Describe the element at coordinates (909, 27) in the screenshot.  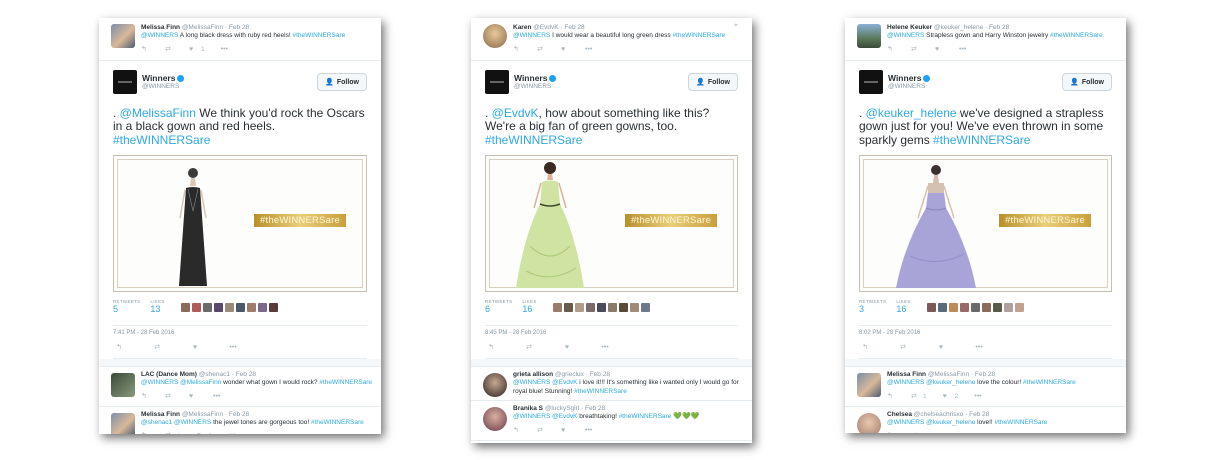
I see `reply-author: Helene Keuker` at that location.